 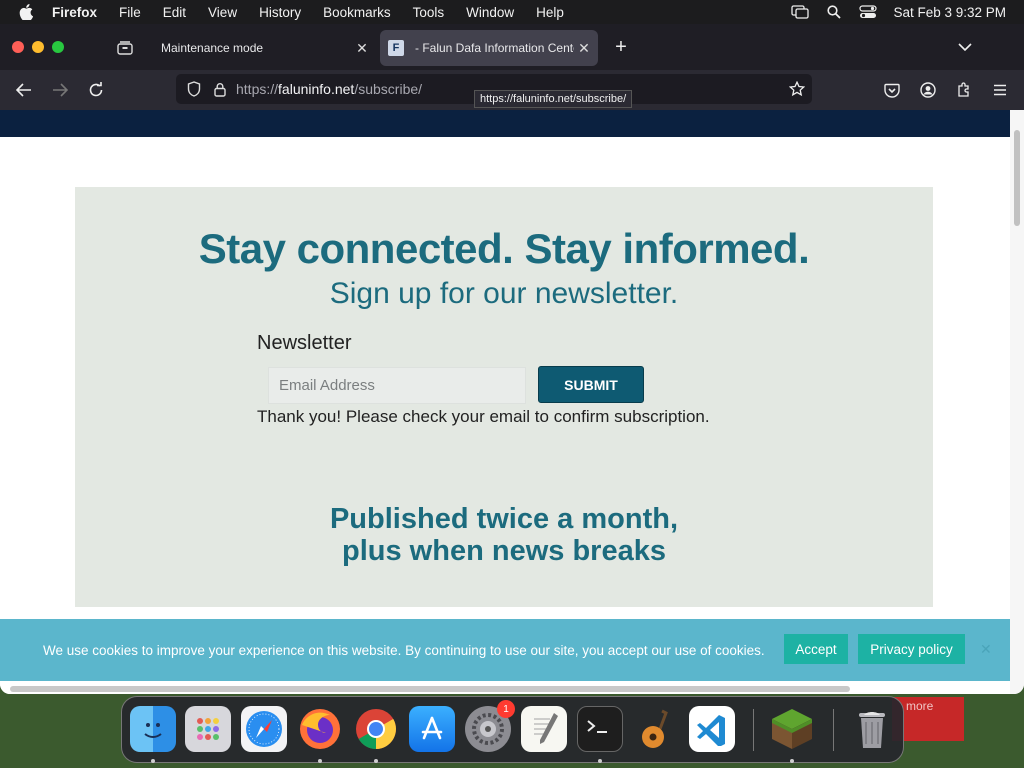 What do you see at coordinates (264, 729) in the screenshot?
I see `safari-icon` at bounding box center [264, 729].